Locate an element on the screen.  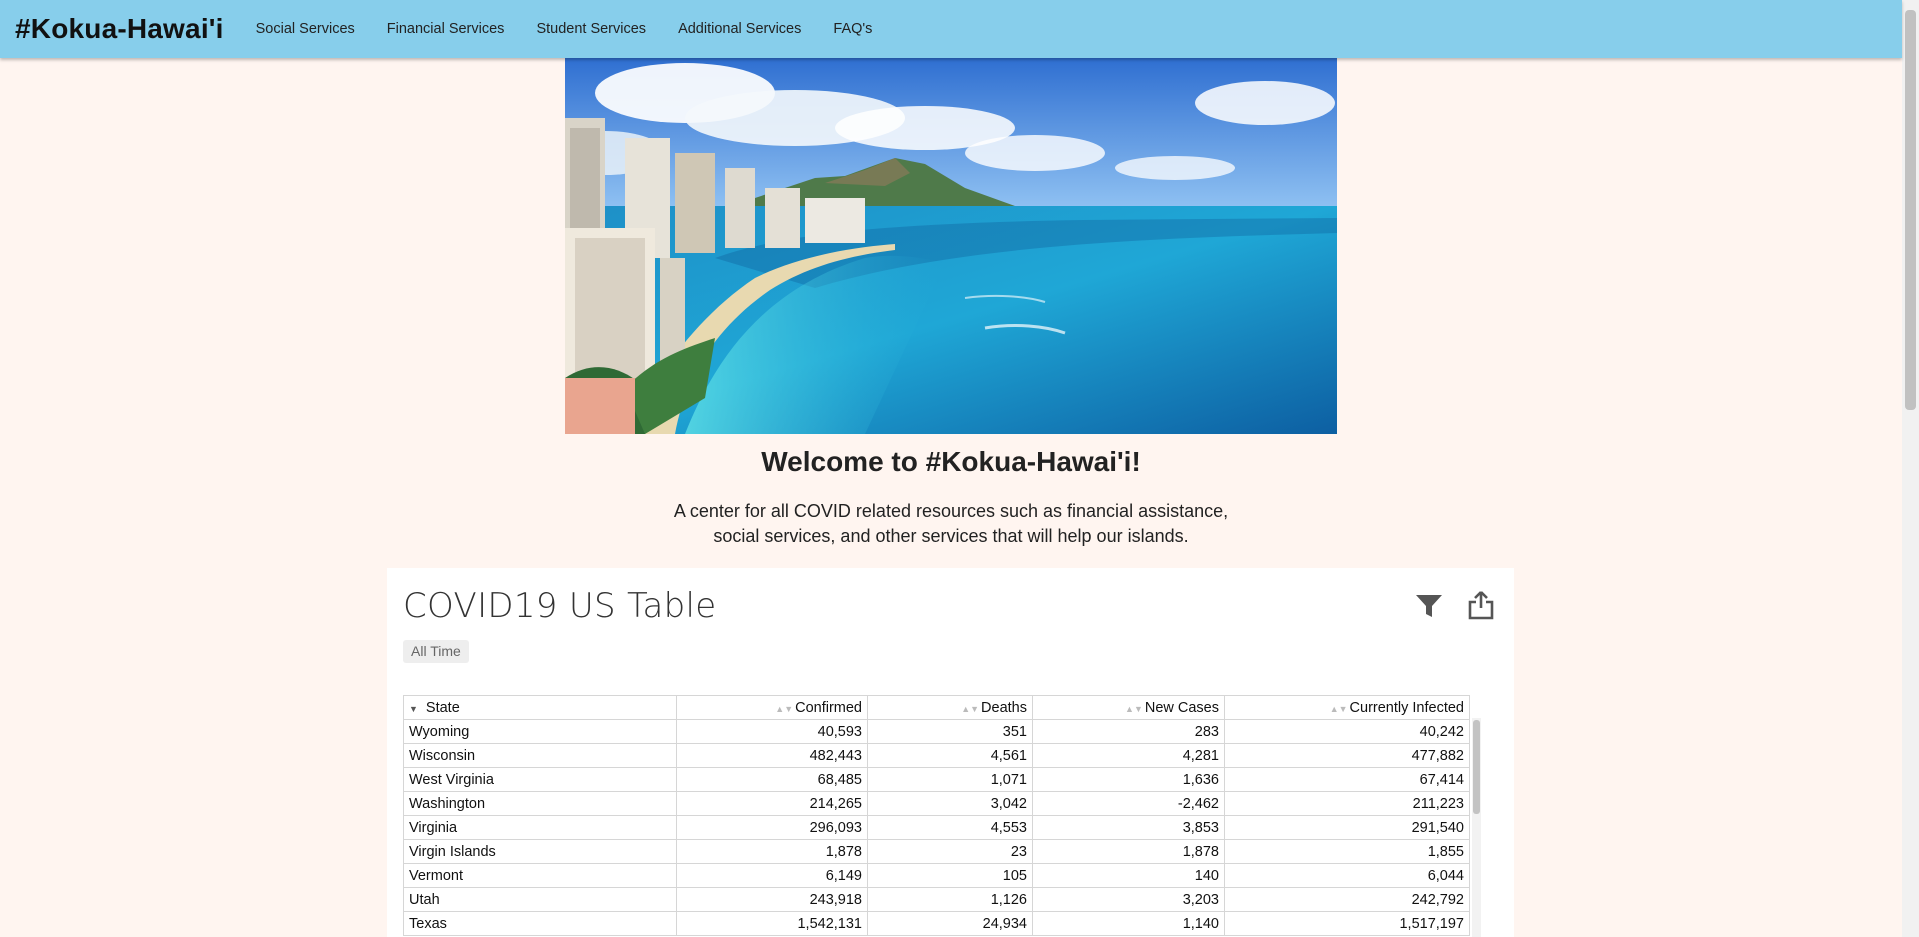
column-header-state: ▼ State is located at coordinates (540, 707).